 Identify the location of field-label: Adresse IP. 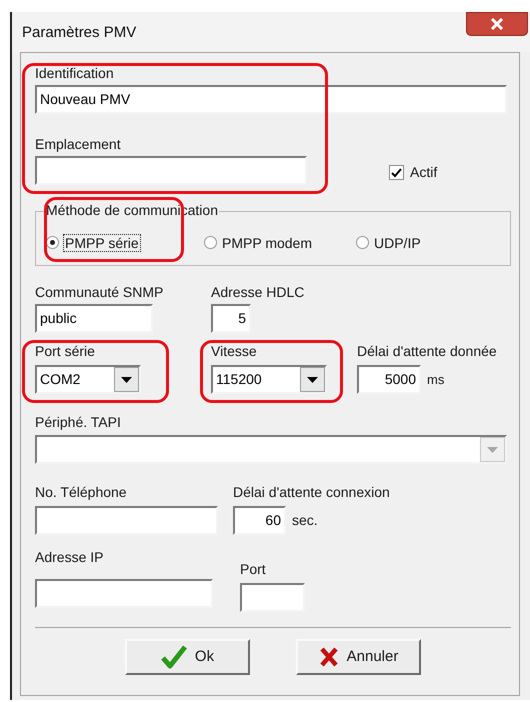
(69, 557).